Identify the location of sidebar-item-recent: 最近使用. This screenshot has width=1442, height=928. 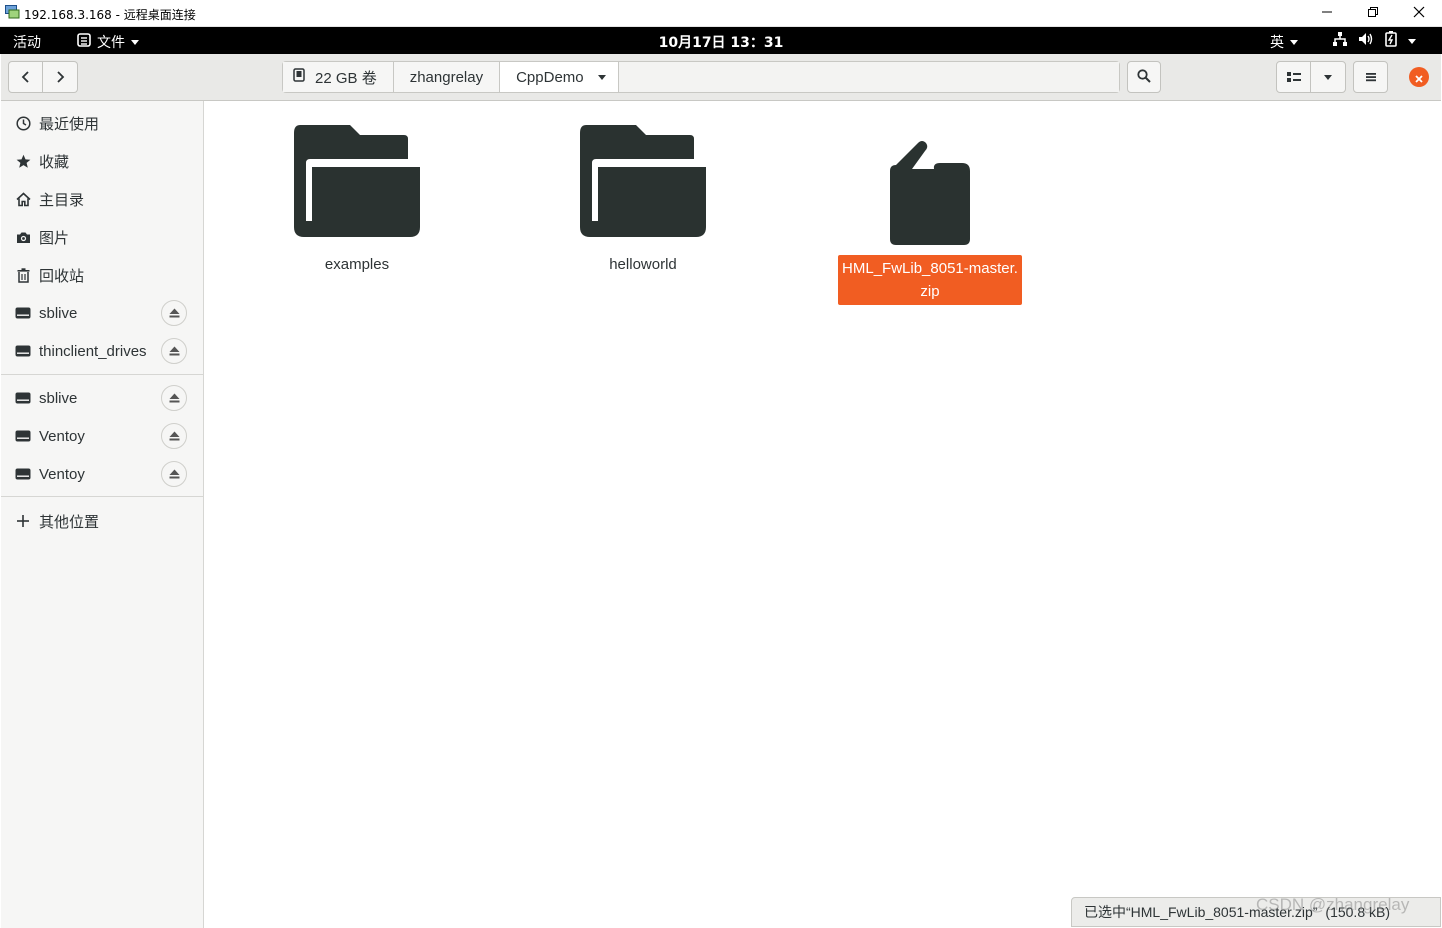
(102, 123).